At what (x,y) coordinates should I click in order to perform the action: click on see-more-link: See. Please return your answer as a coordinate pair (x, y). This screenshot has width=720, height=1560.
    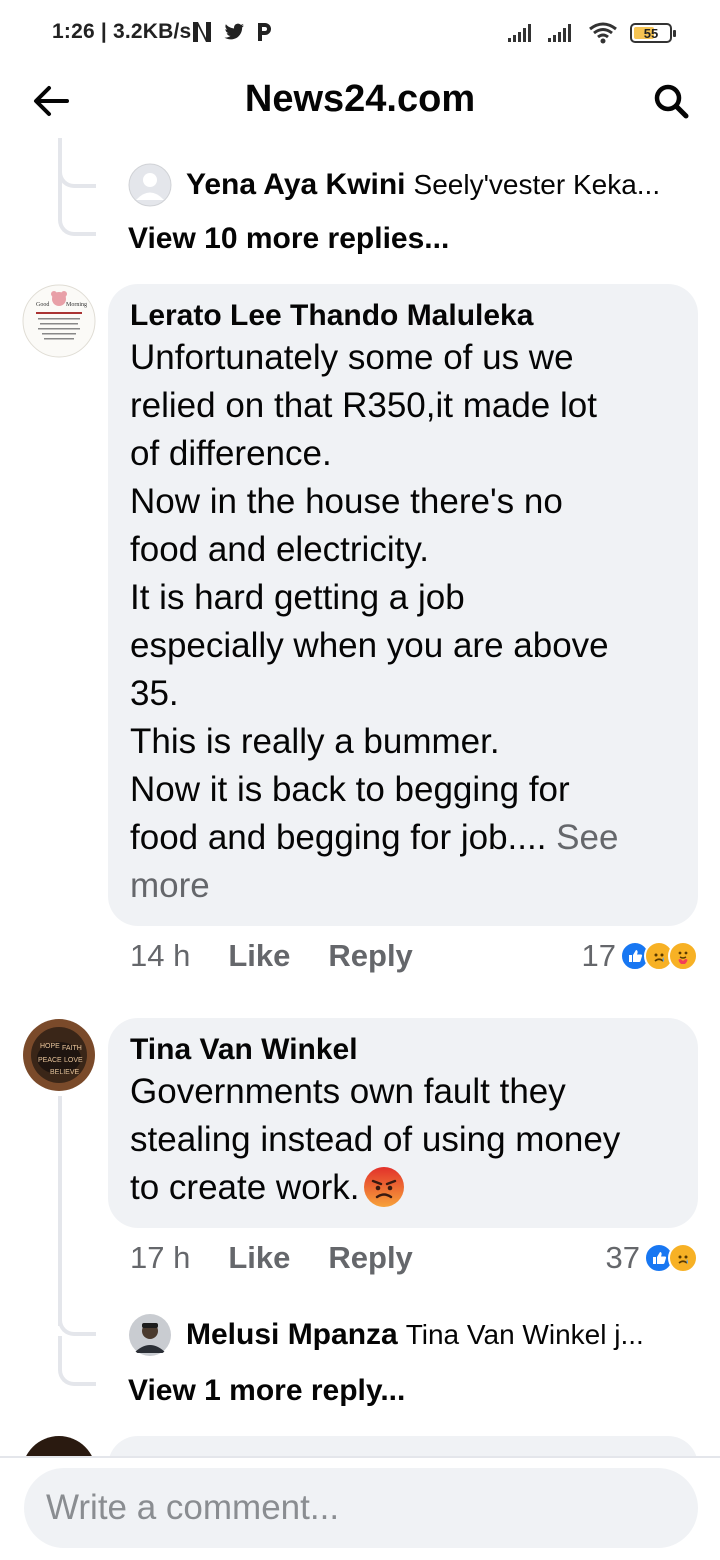
    Looking at the image, I should click on (587, 837).